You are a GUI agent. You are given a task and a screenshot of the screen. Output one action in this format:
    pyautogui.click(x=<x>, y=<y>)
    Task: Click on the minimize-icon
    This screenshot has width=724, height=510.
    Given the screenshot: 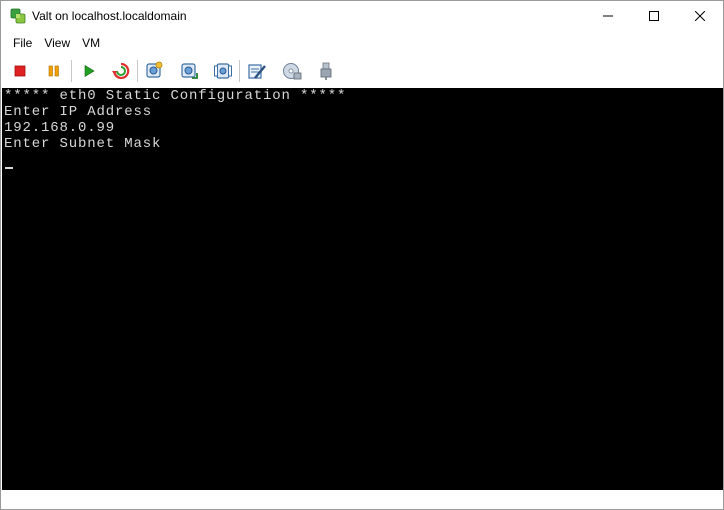 What is the action you would take?
    pyautogui.click(x=608, y=16)
    